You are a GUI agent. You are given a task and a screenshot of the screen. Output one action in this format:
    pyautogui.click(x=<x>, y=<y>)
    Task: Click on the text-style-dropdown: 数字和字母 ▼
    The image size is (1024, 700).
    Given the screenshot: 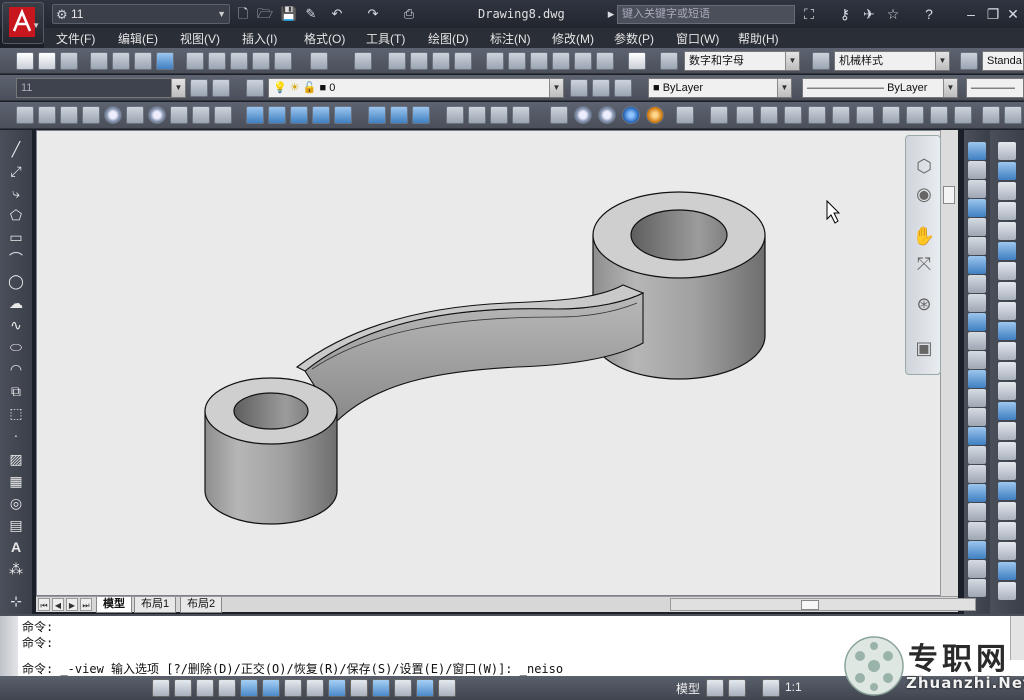 What is the action you would take?
    pyautogui.click(x=742, y=61)
    